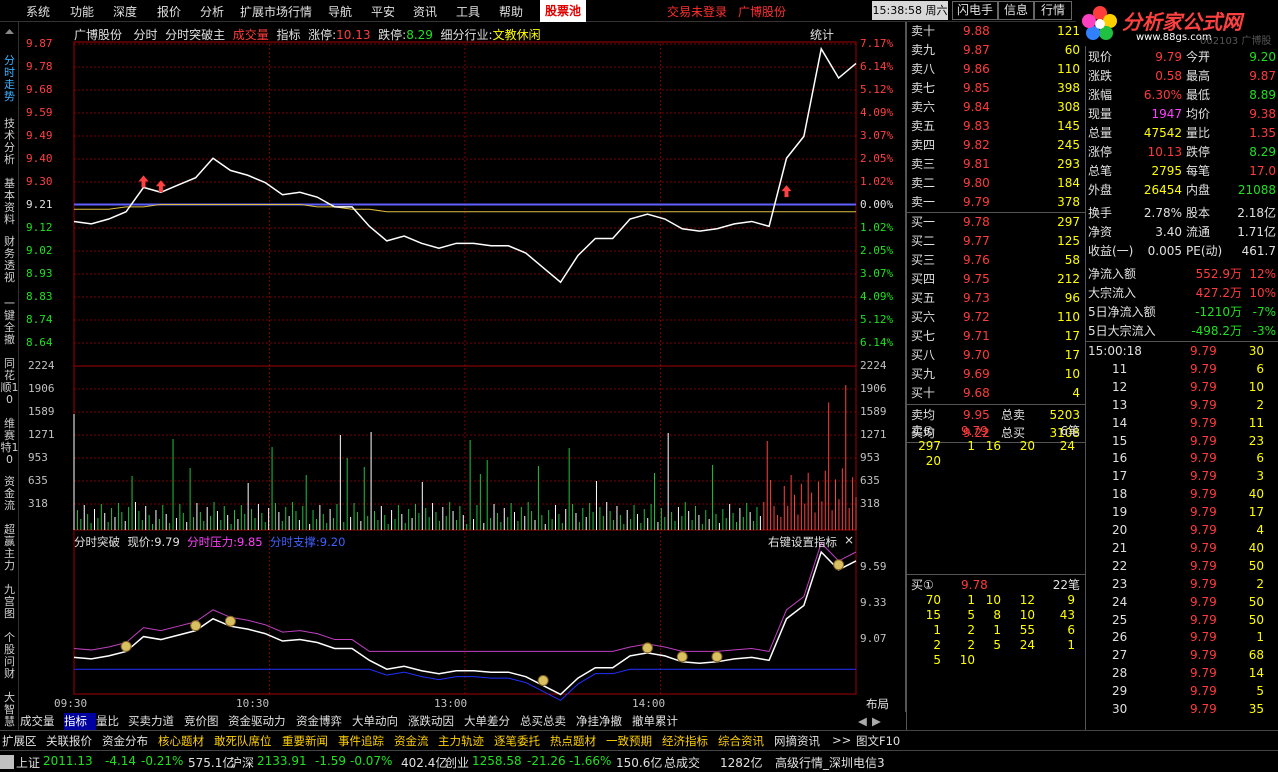  Describe the element at coordinates (976, 183) in the screenshot. I see `ask-price: 9.80` at that location.